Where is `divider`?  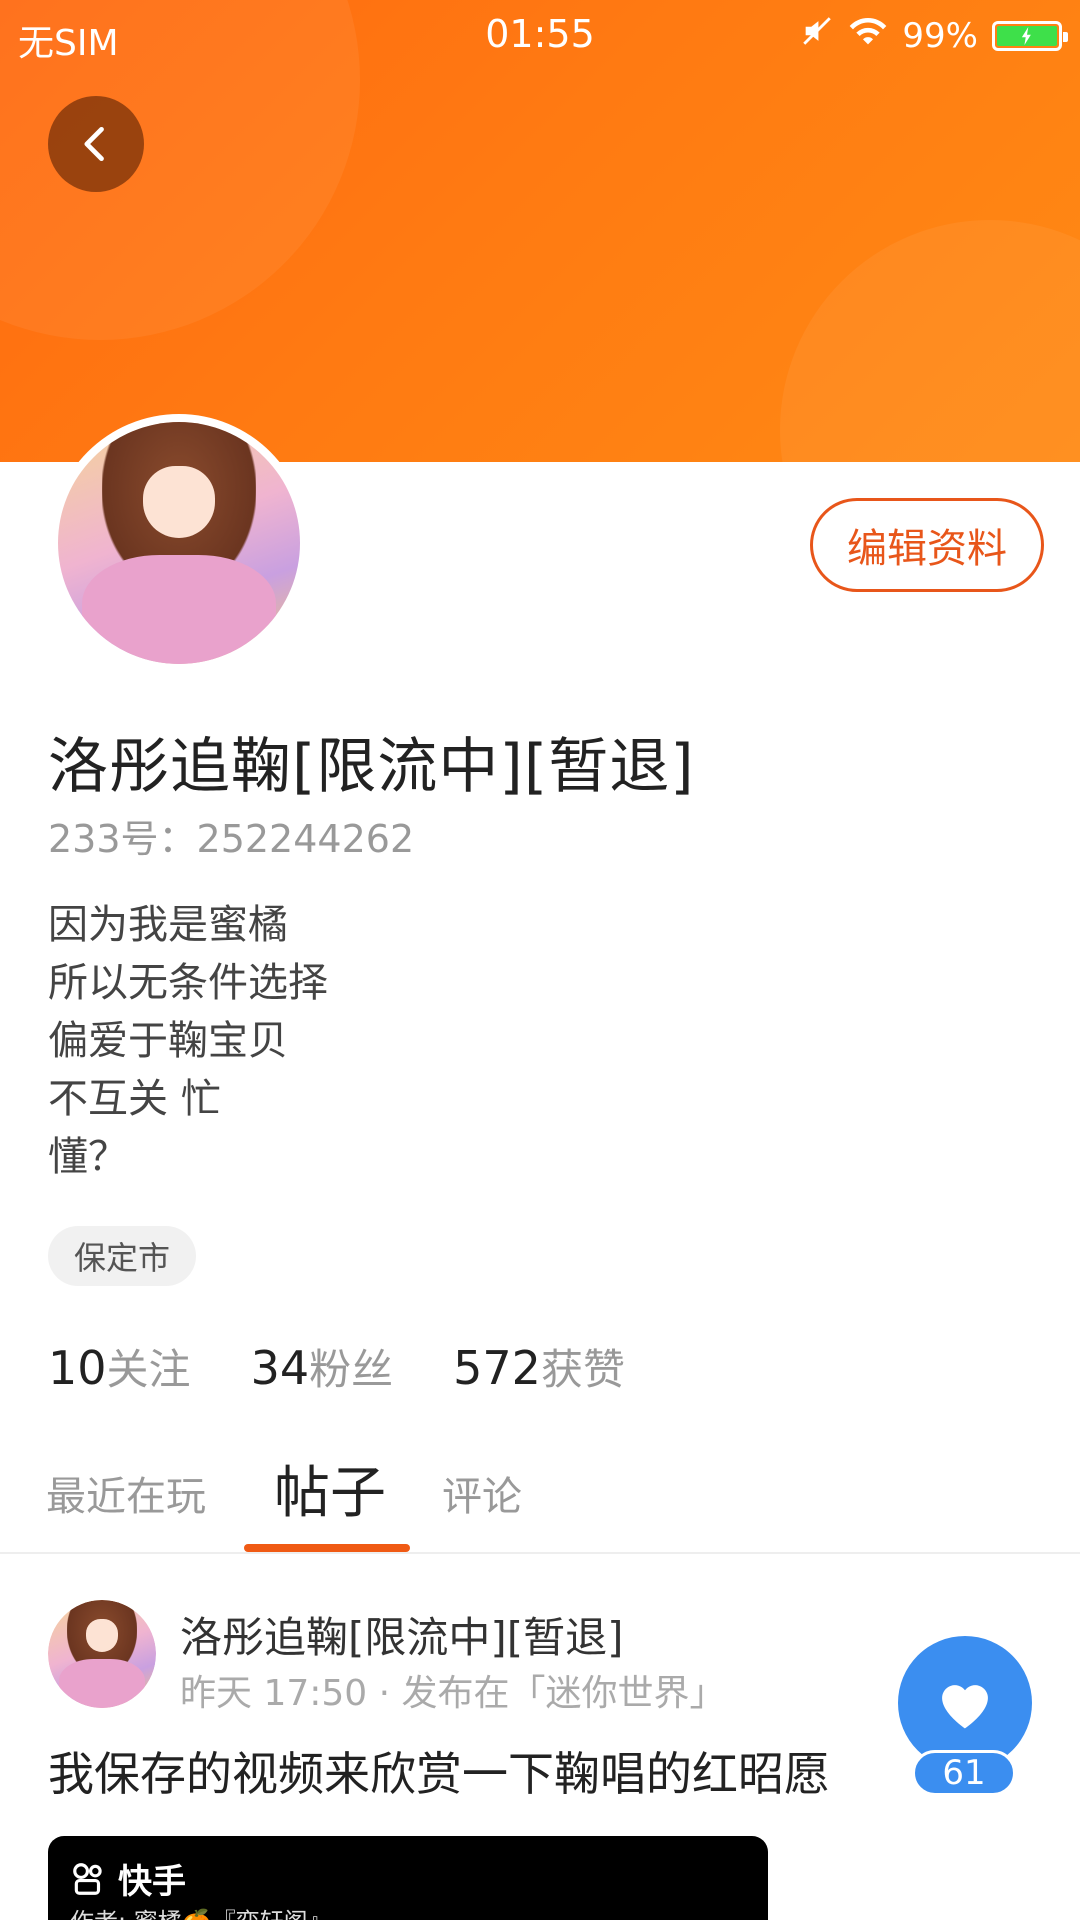
divider is located at coordinates (540, 1553).